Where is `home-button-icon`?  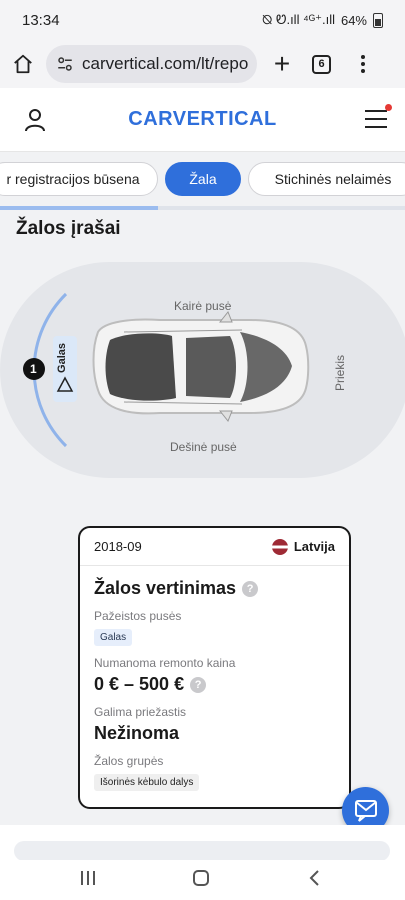 home-button-icon is located at coordinates (201, 878).